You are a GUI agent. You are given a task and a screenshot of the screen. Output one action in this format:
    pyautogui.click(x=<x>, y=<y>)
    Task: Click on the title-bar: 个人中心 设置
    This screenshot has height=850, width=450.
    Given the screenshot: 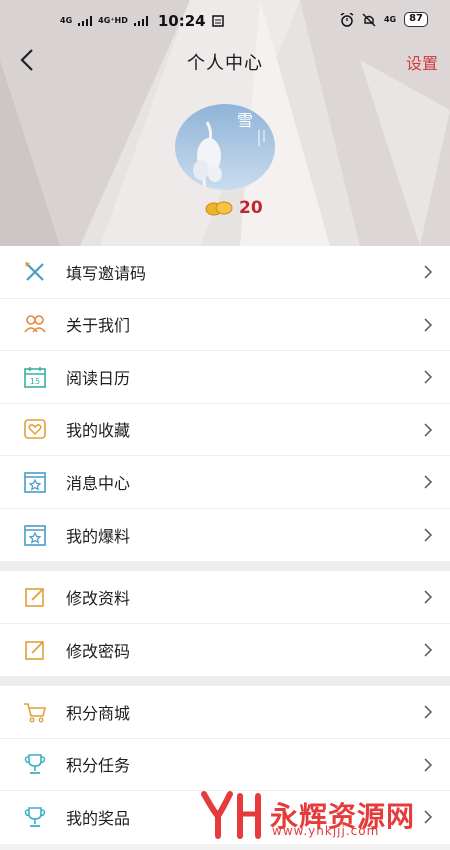 What is the action you would take?
    pyautogui.click(x=225, y=60)
    